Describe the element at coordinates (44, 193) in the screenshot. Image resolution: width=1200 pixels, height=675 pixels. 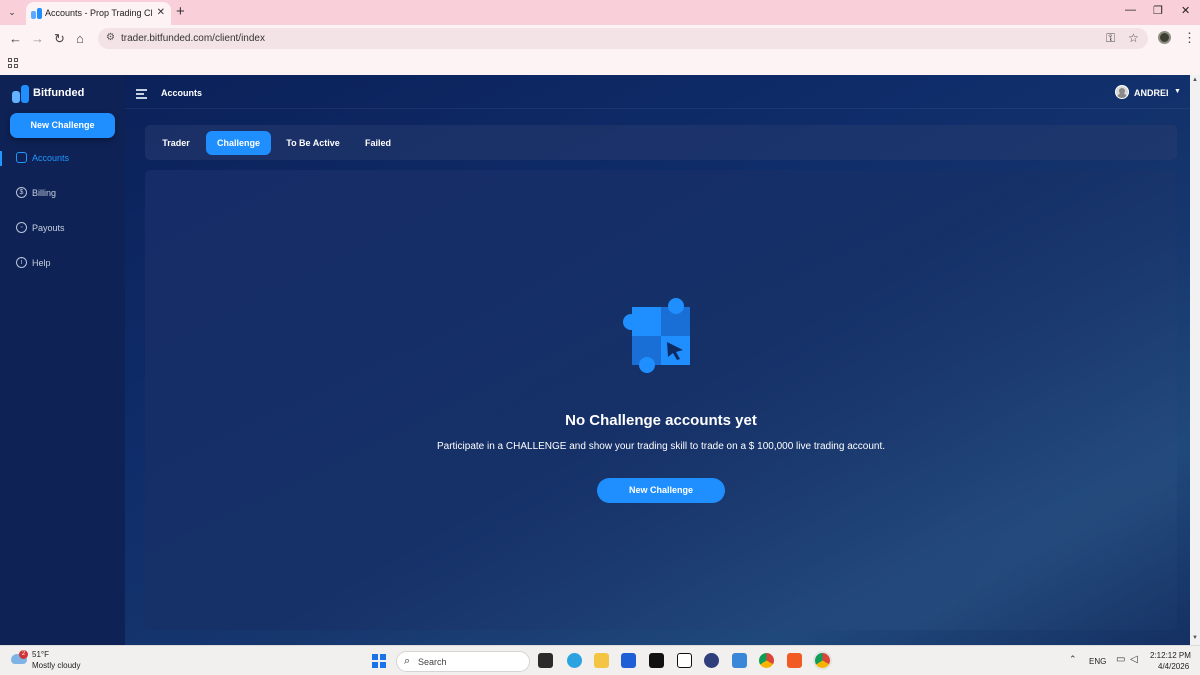
I see `sidebar-item-label: Billing` at that location.